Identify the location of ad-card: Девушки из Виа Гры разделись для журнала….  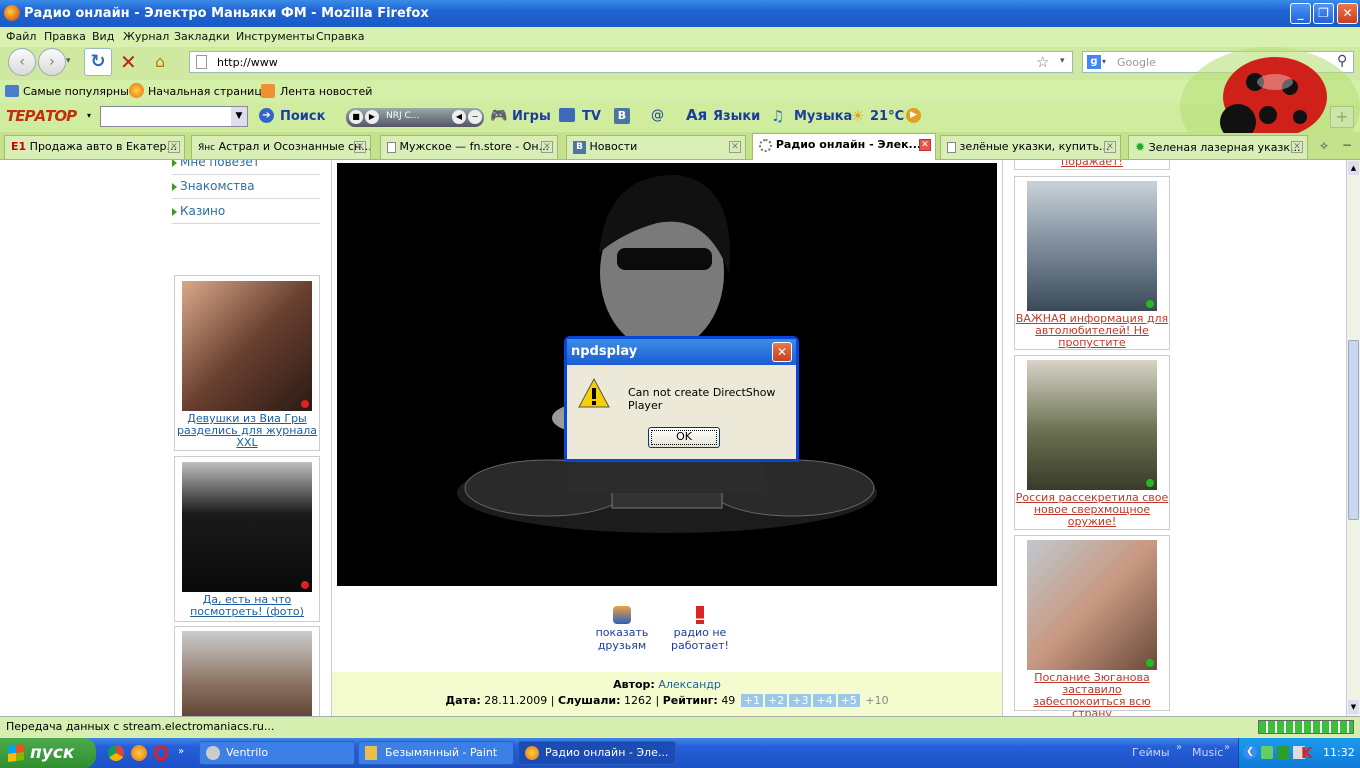
(247, 363).